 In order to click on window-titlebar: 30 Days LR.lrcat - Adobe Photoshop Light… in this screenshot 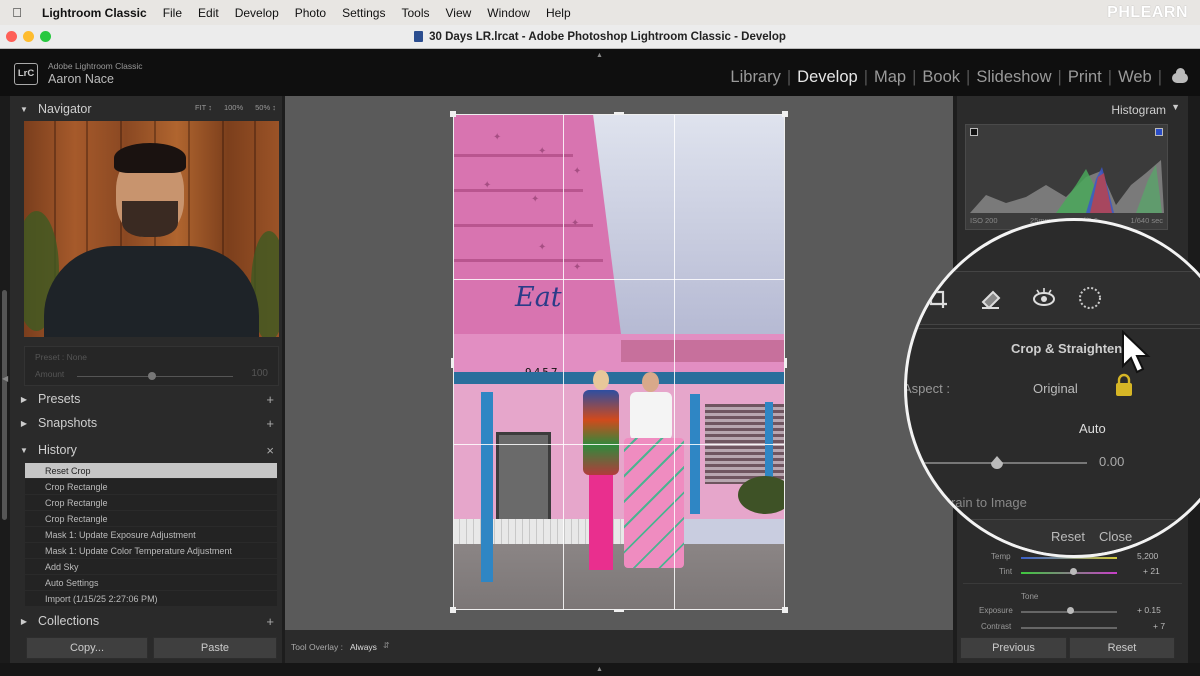, I will do `click(600, 37)`.